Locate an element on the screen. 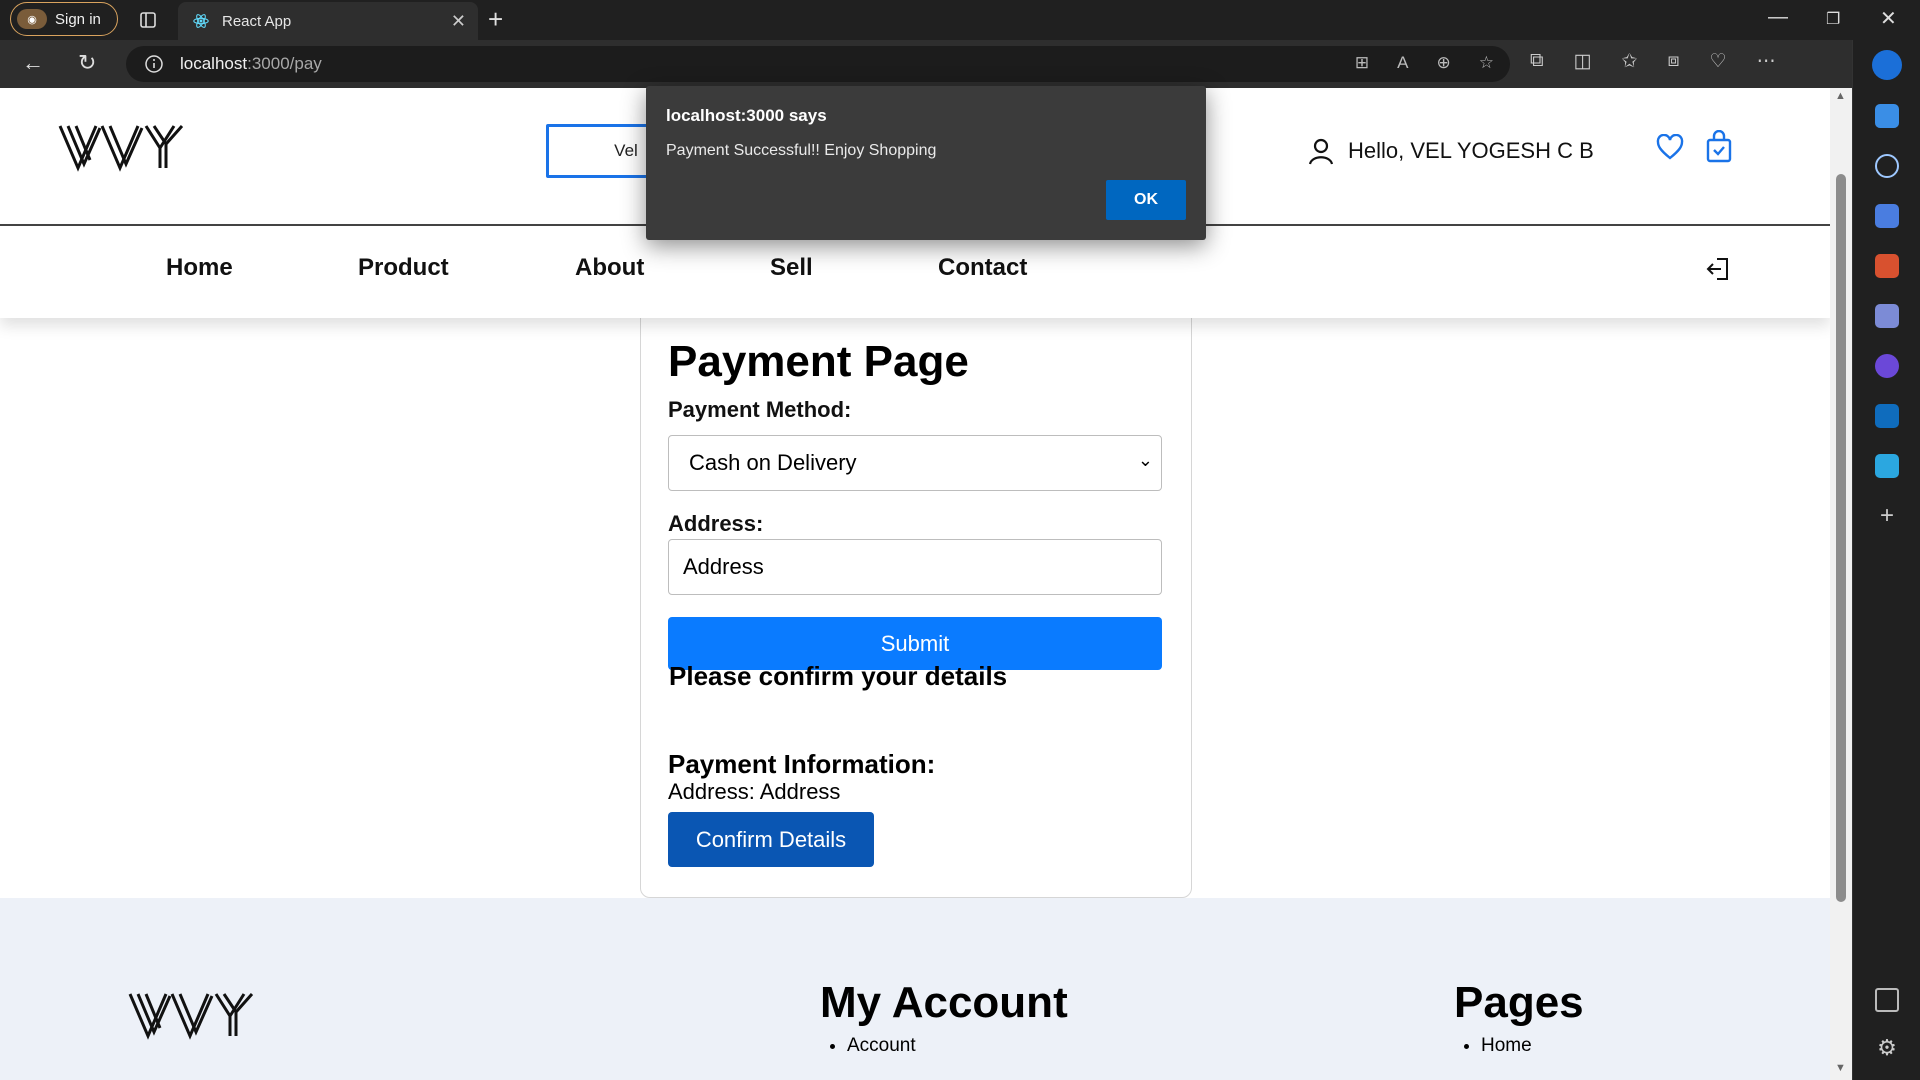 The width and height of the screenshot is (1920, 1080). split-screen-icon: ◫ is located at coordinates (1583, 61).